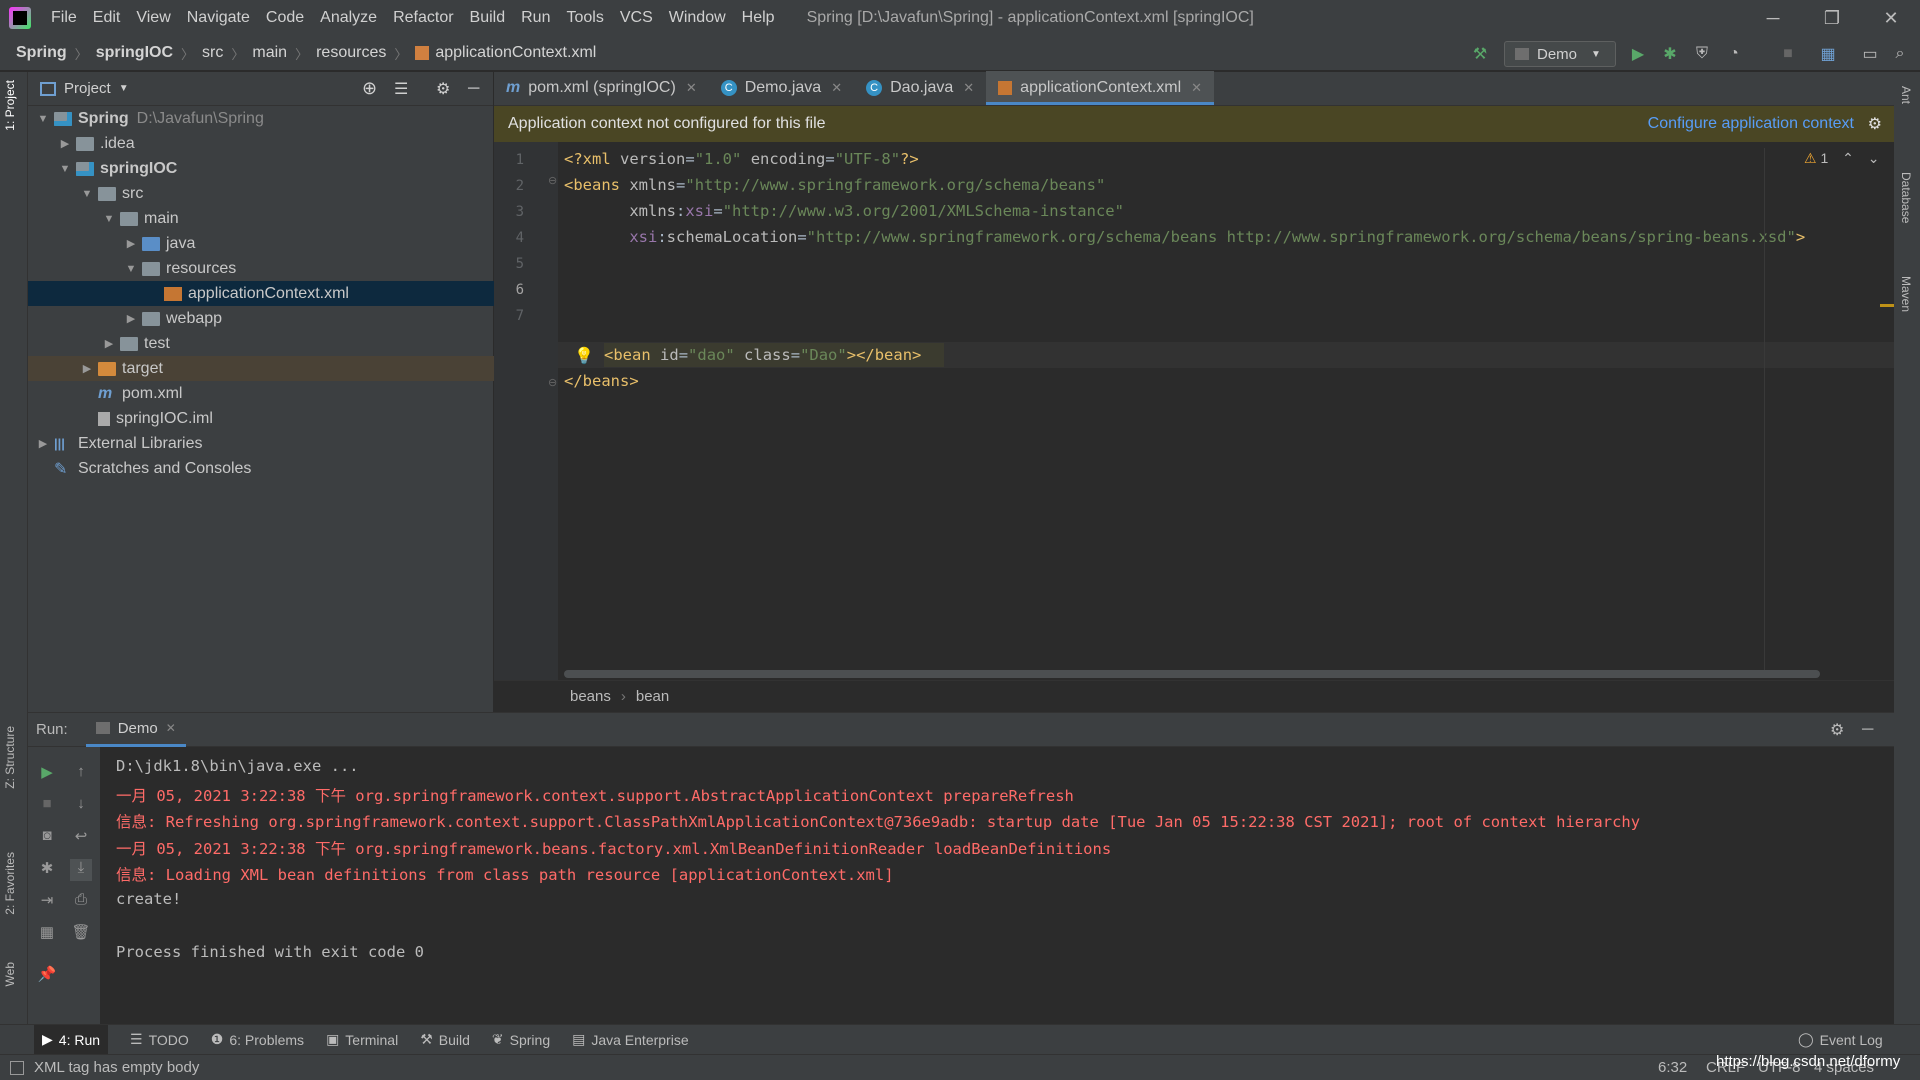  I want to click on locate-icon: ⊕, so click(369, 88).